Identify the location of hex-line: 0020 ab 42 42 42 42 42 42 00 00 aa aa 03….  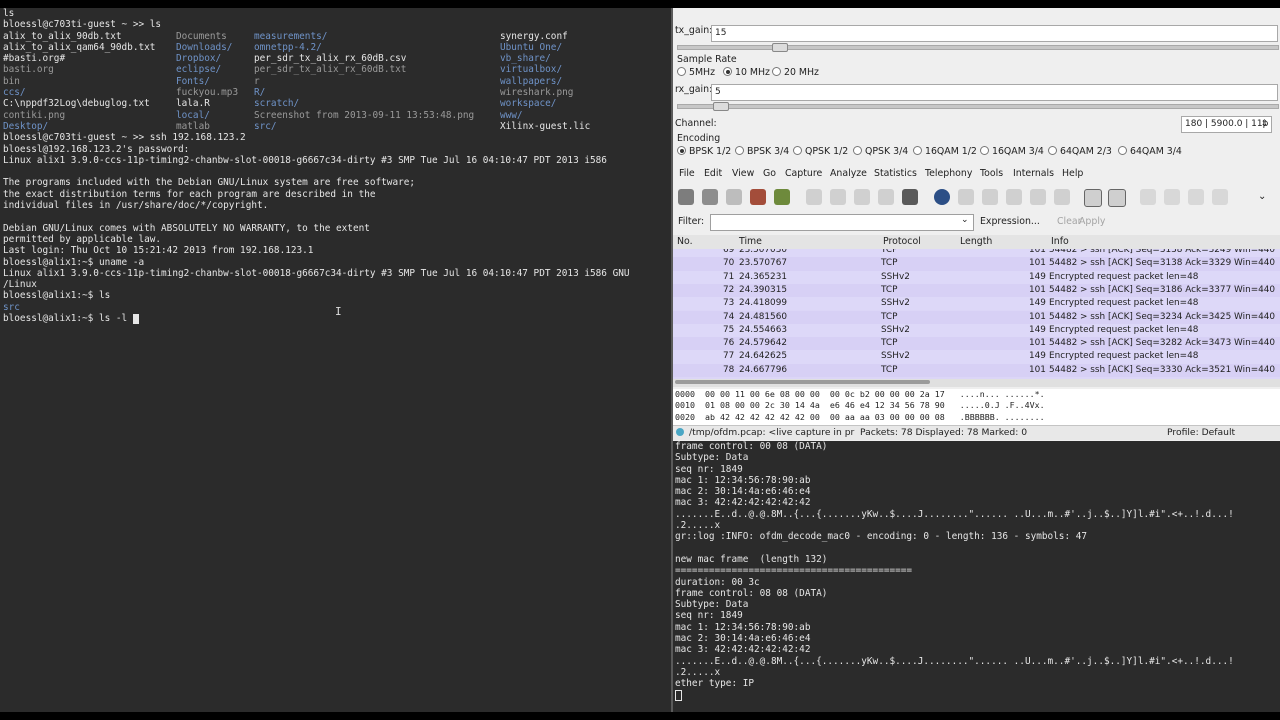
(860, 416).